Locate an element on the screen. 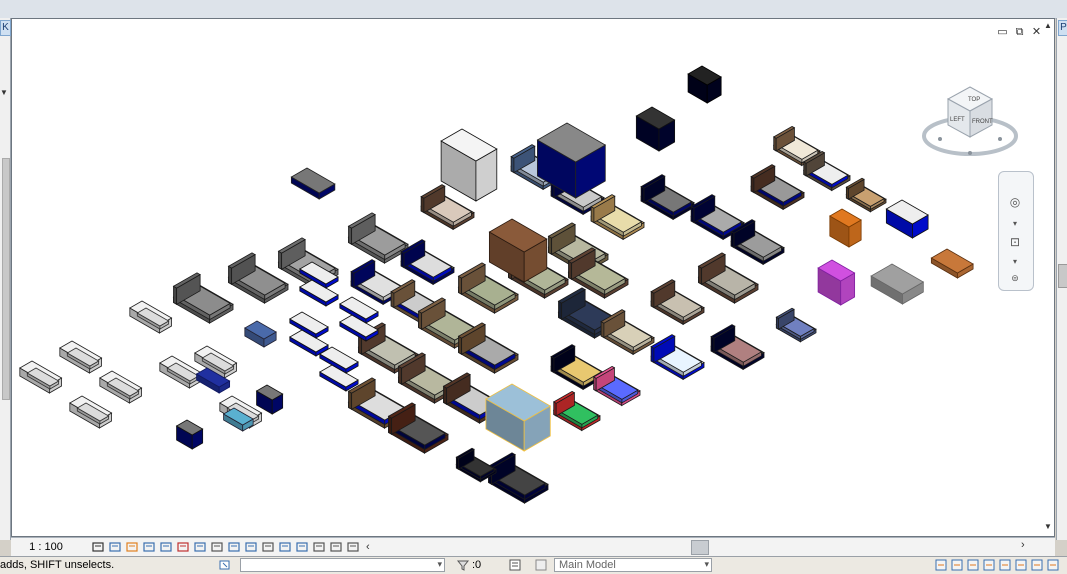 The height and width of the screenshot is (574, 1067). drag-elements-icon is located at coordinates (941, 565).